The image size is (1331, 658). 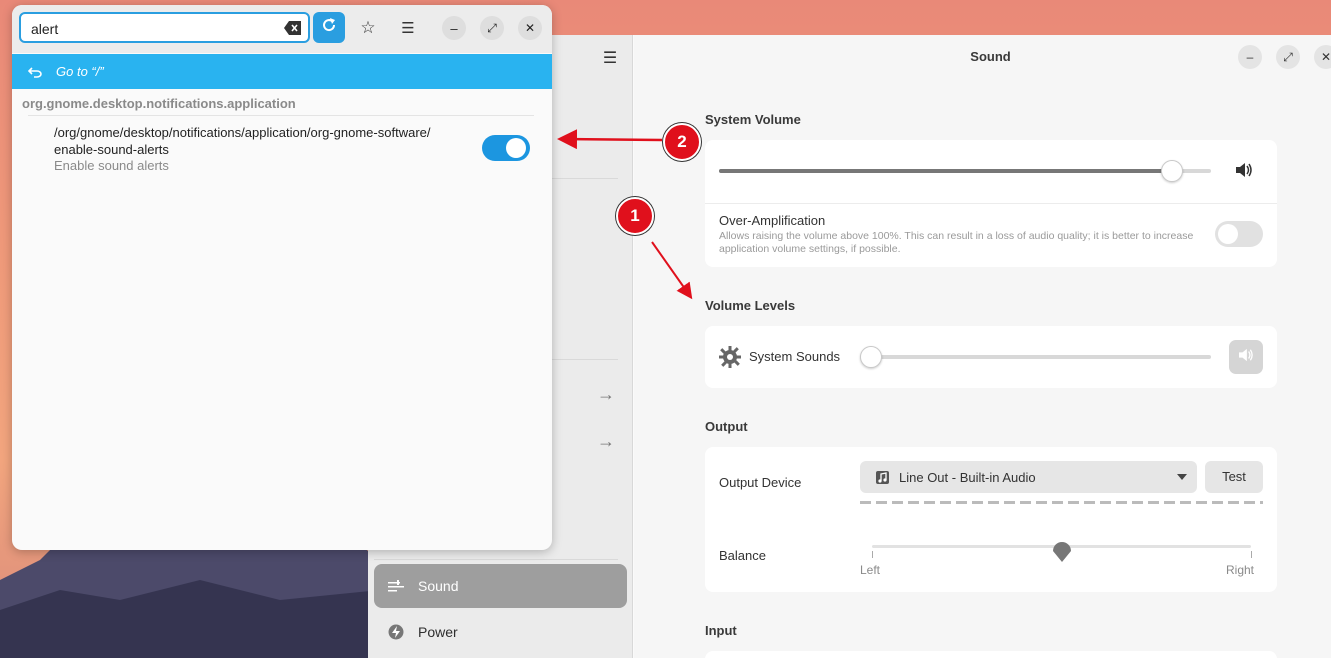 I want to click on goto-root-row: Go to “/”, so click(x=282, y=71).